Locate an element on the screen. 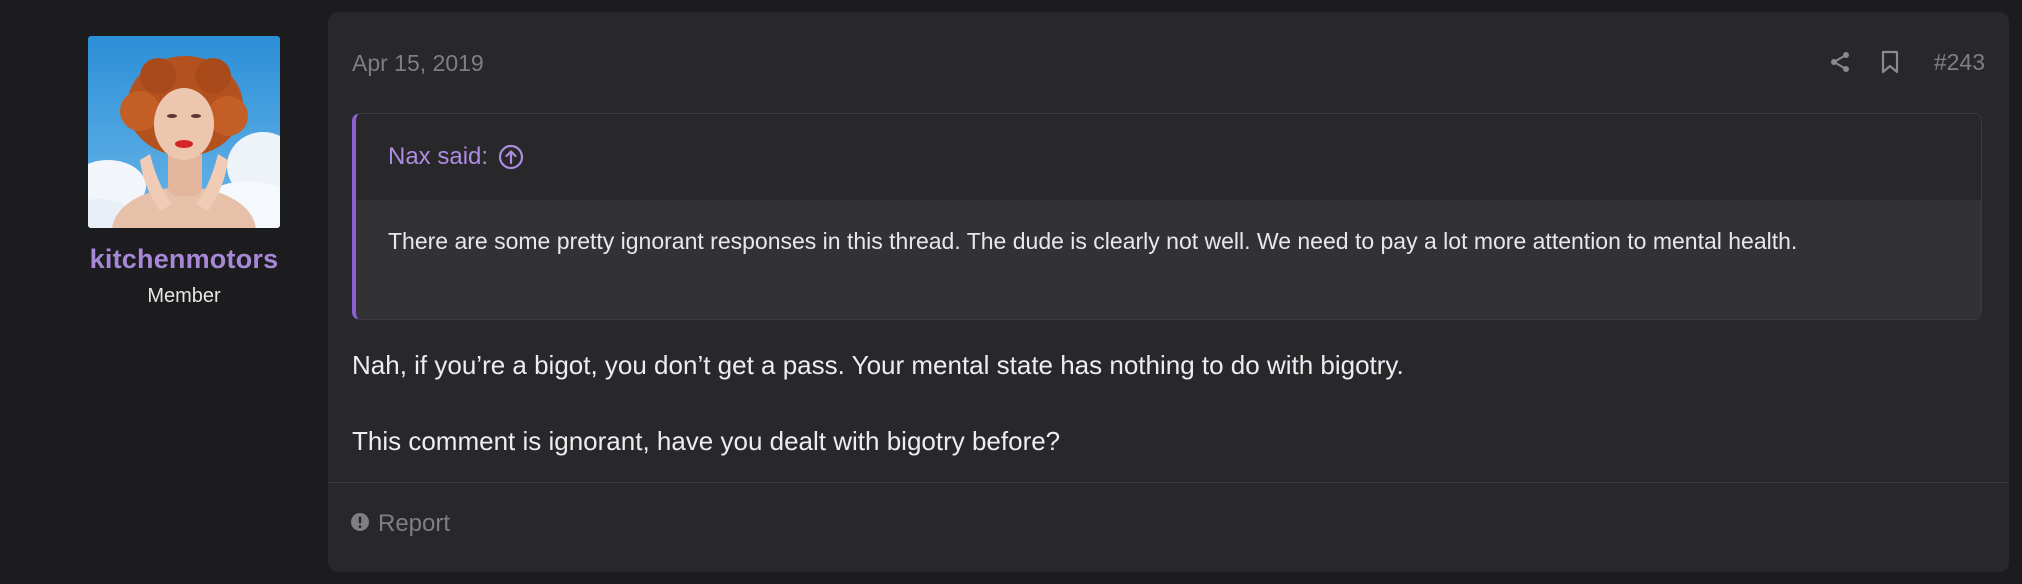 Image resolution: width=2022 pixels, height=584 pixels. user-column: kitchenmotors Member is located at coordinates (184, 172).